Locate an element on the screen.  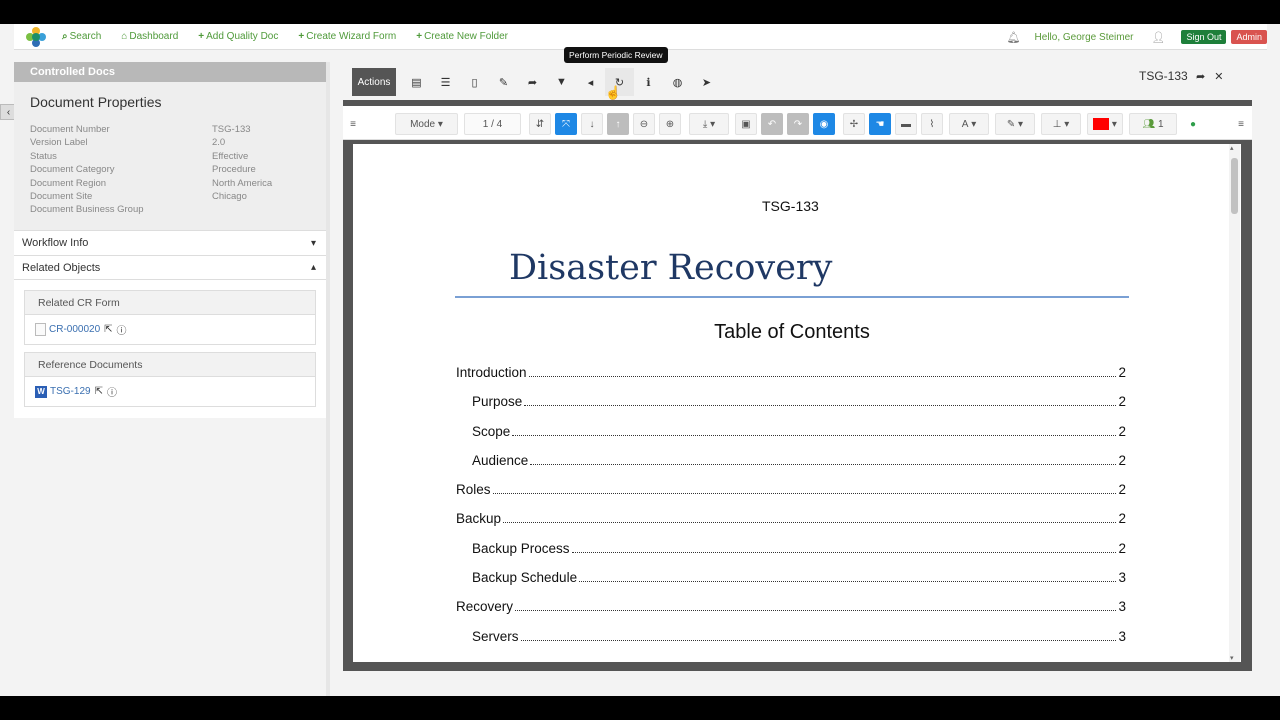
nav-link-label: Dashboard is located at coordinates (154, 36).